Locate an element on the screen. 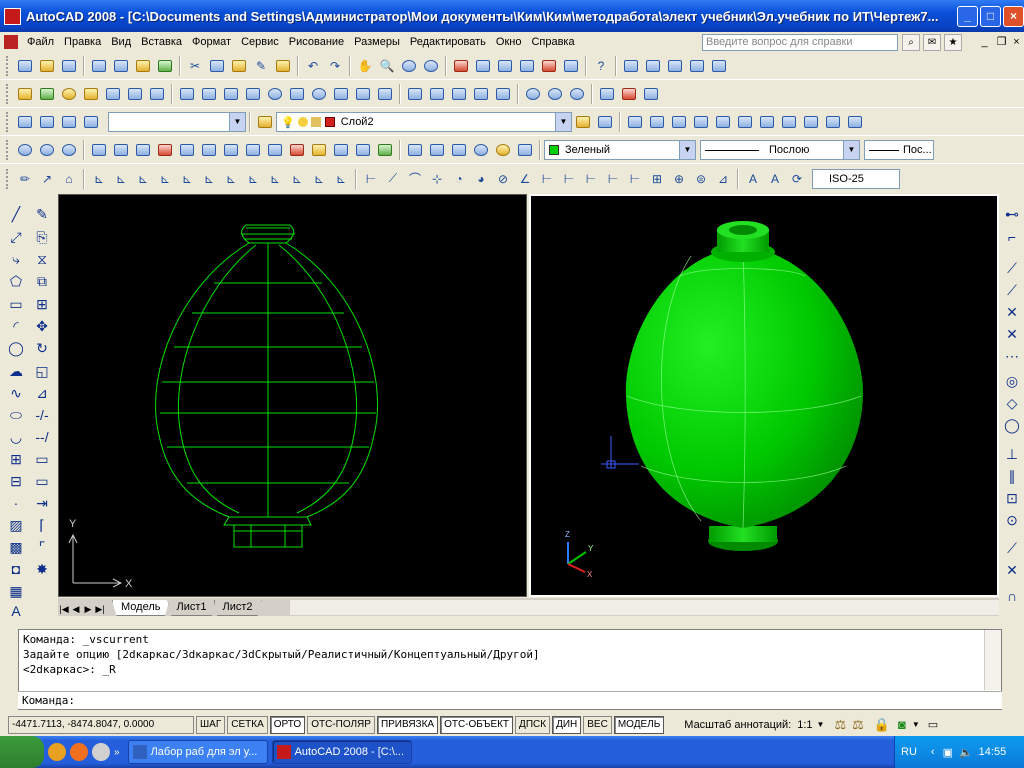 This screenshot has width=1024, height=768. materials-icon is located at coordinates (113, 94).